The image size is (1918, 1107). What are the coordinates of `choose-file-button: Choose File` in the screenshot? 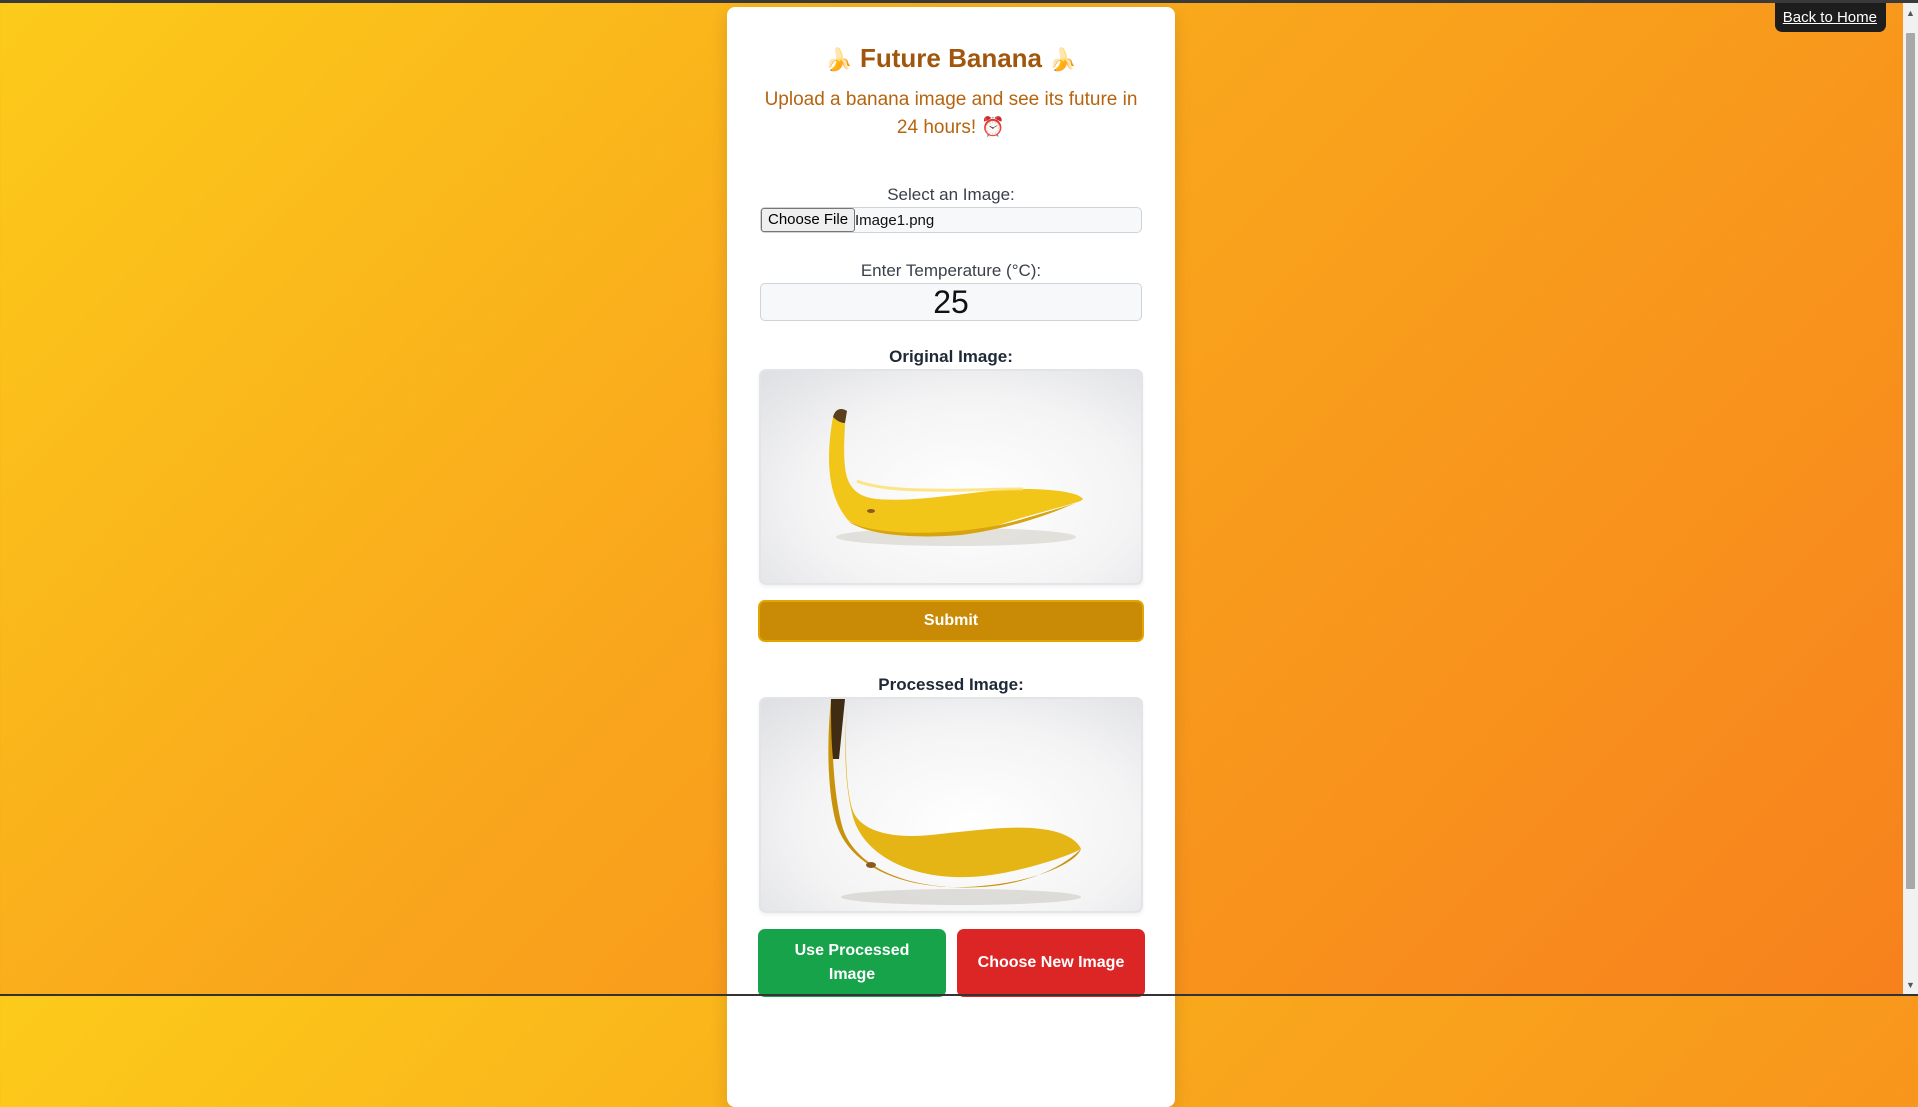 It's located at (808, 220).